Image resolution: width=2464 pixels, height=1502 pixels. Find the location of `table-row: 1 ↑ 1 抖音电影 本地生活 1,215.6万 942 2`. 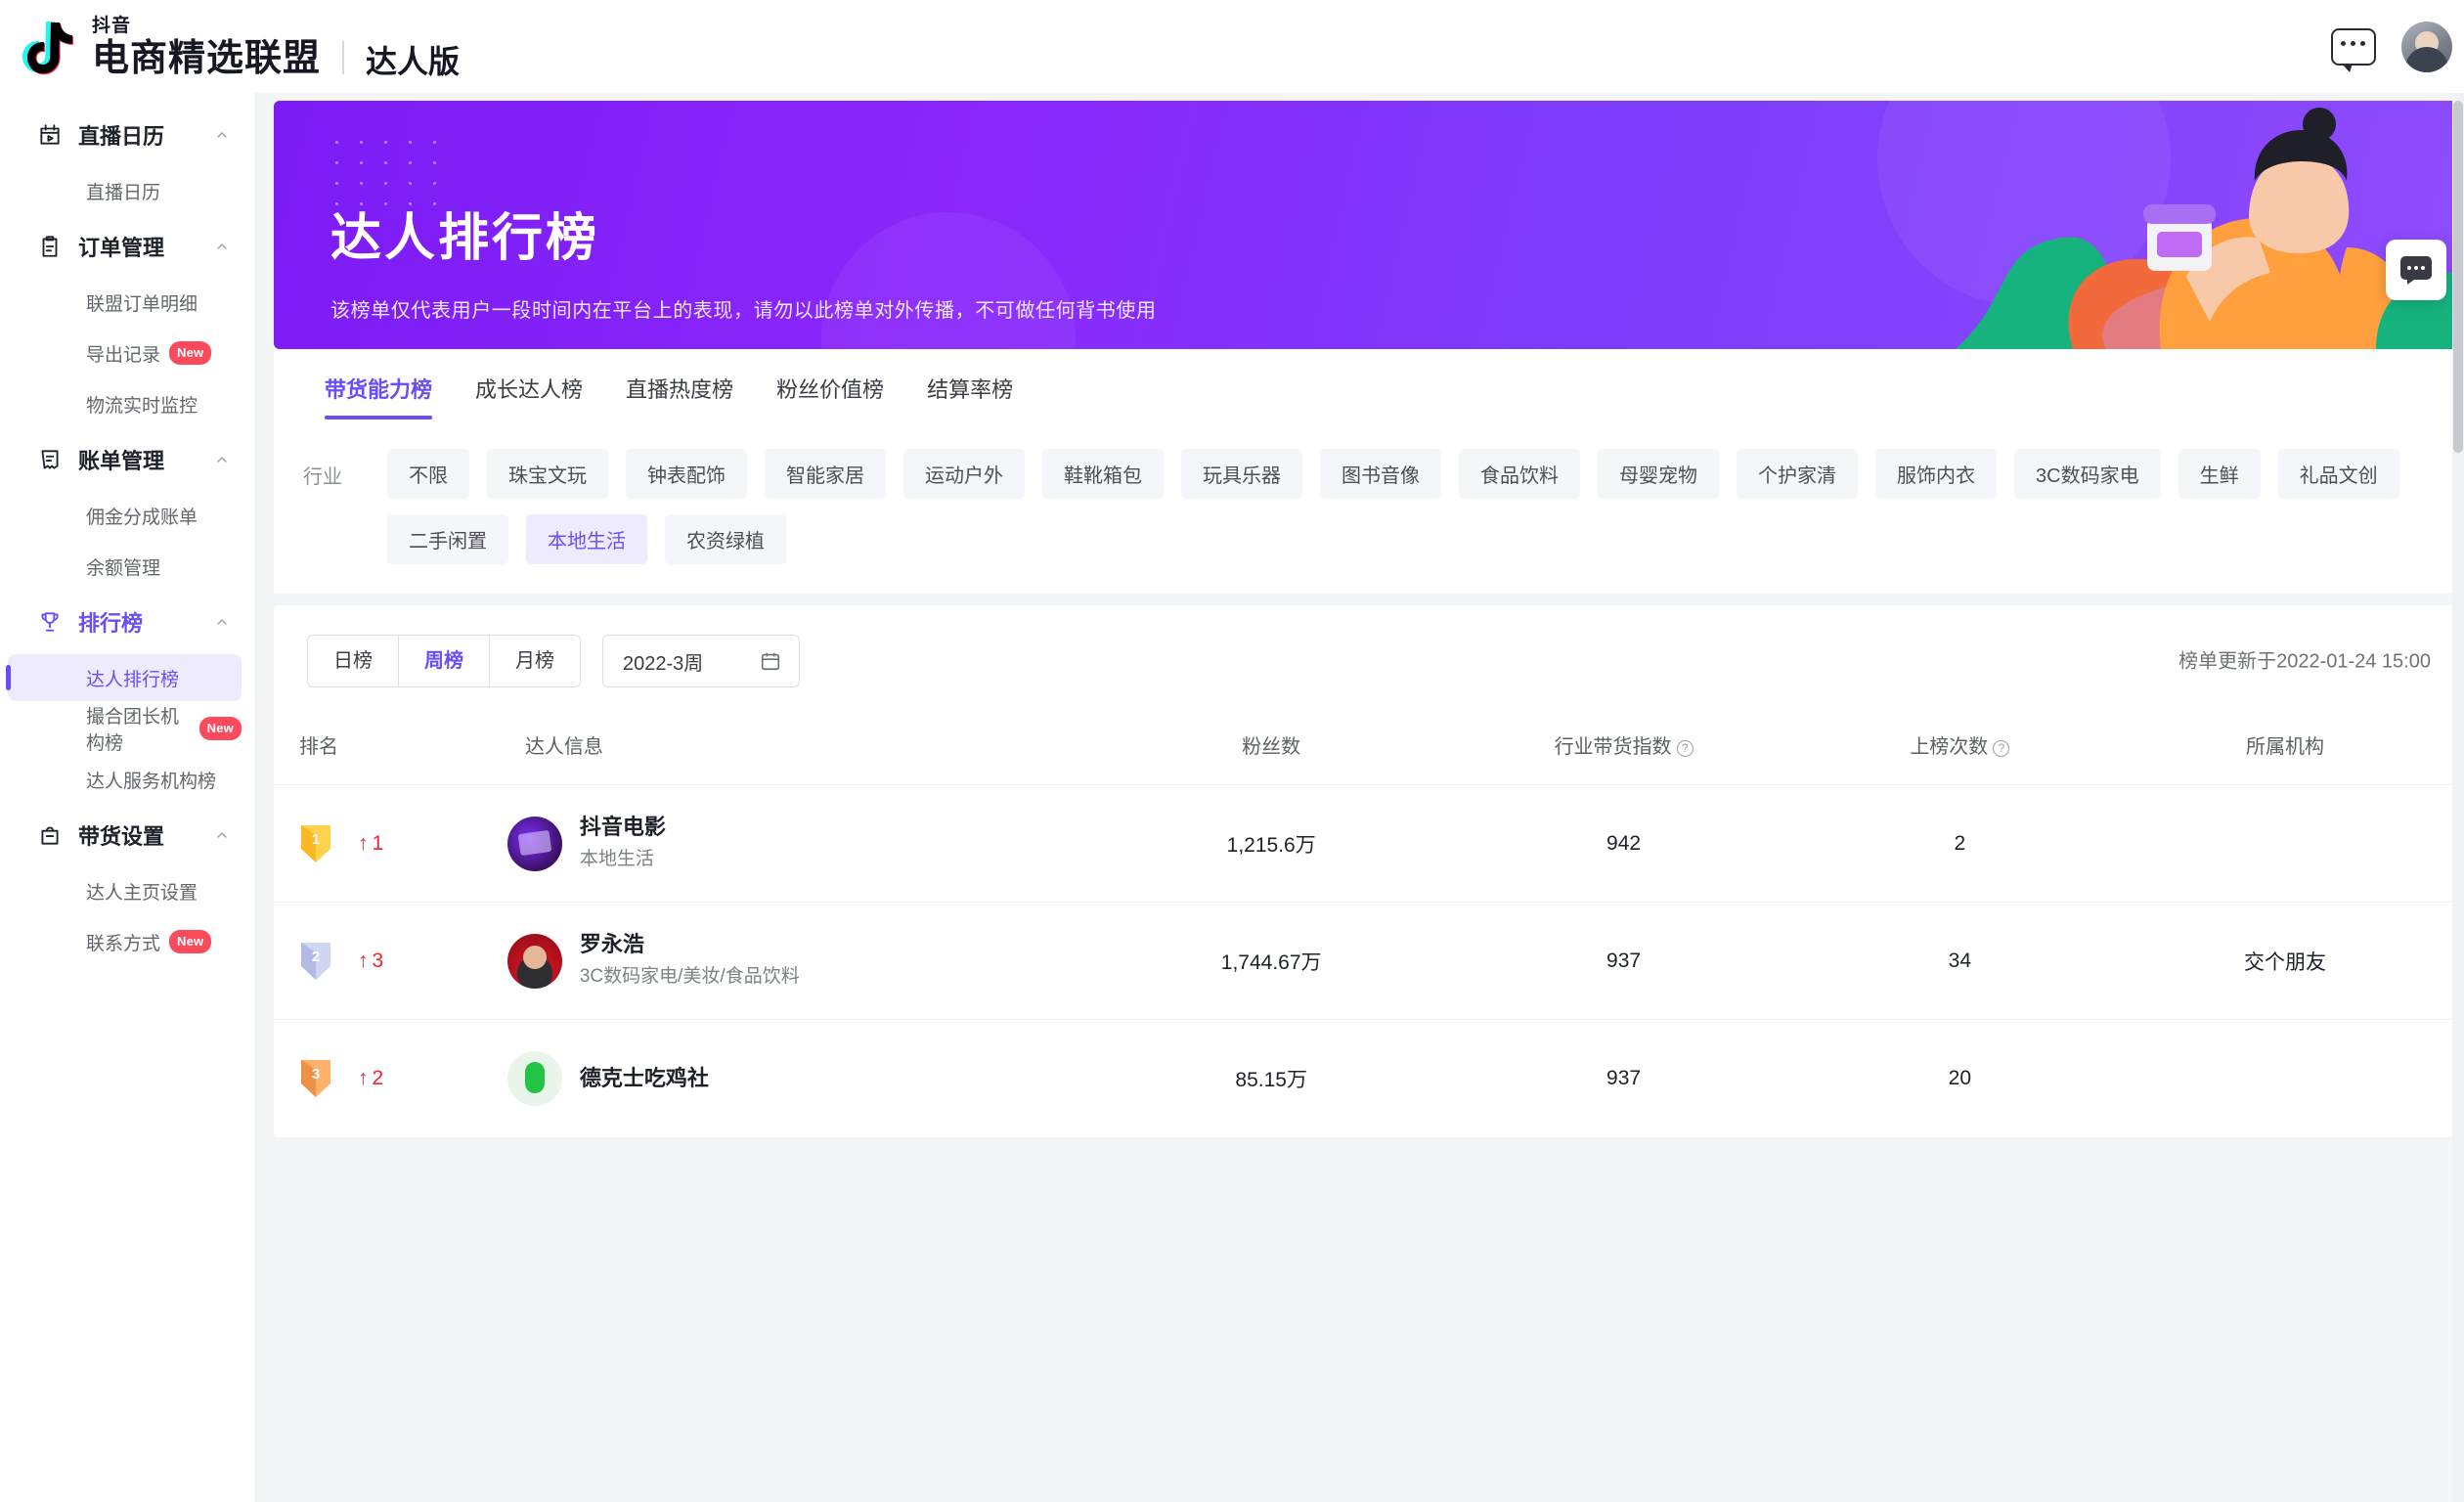

table-row: 1 ↑ 1 抖音电影 本地生活 1,215.6万 942 2 is located at coordinates (1369, 843).